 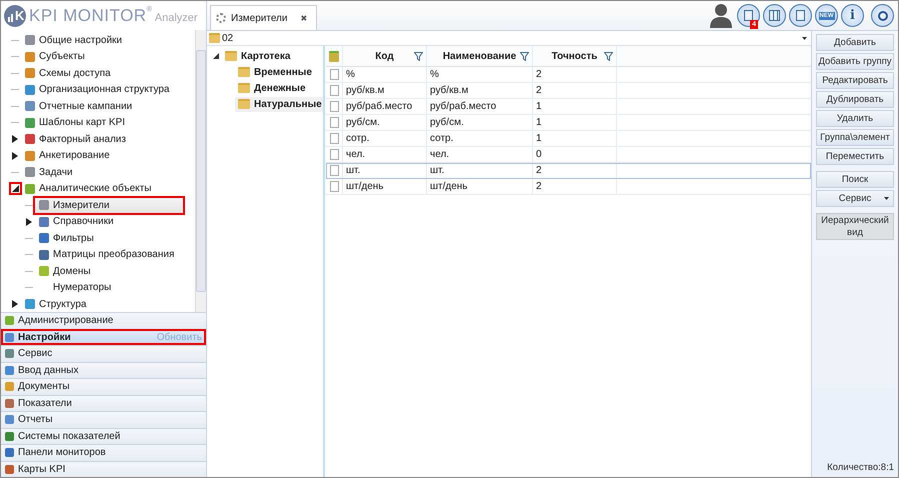 What do you see at coordinates (103, 353) in the screenshot?
I see `section-item: Сервис` at bounding box center [103, 353].